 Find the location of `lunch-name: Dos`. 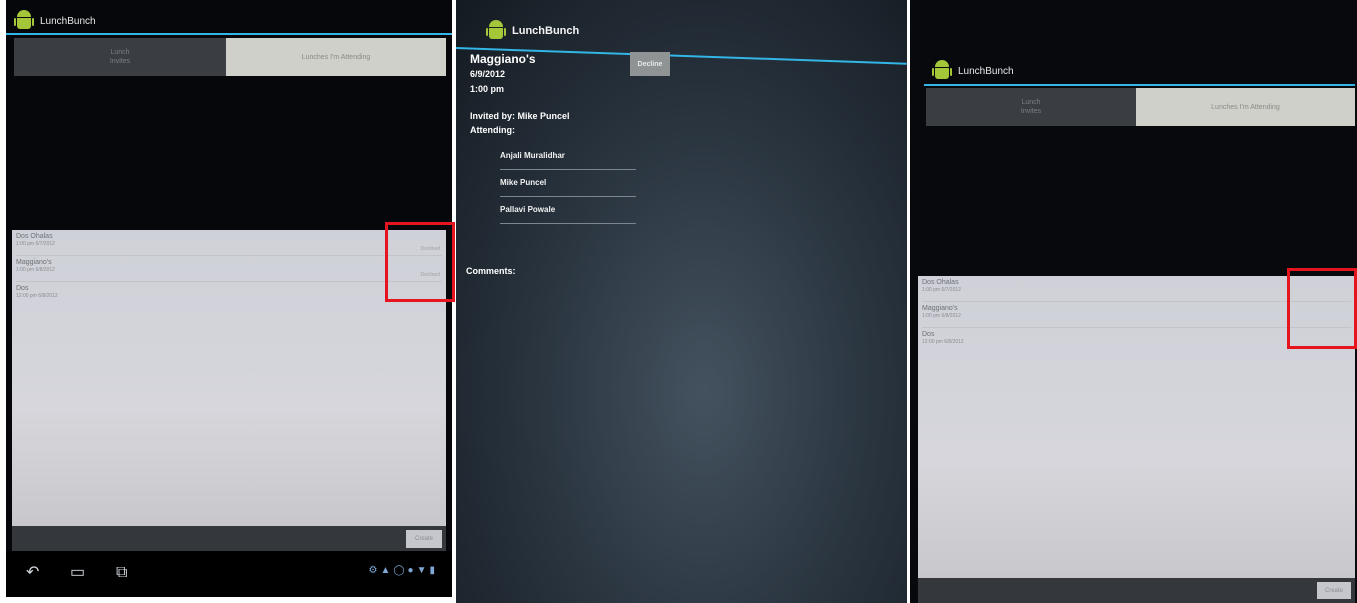

lunch-name: Dos is located at coordinates (22, 288).